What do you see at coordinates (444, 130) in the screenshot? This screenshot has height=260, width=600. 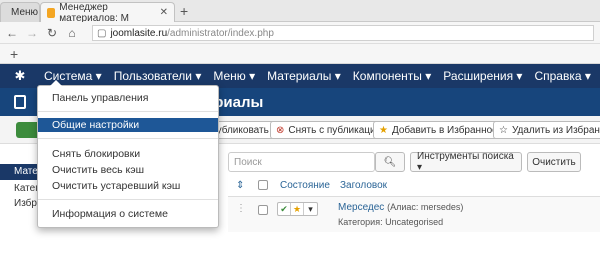 I see `feature-label: Добавить в Избранное` at bounding box center [444, 130].